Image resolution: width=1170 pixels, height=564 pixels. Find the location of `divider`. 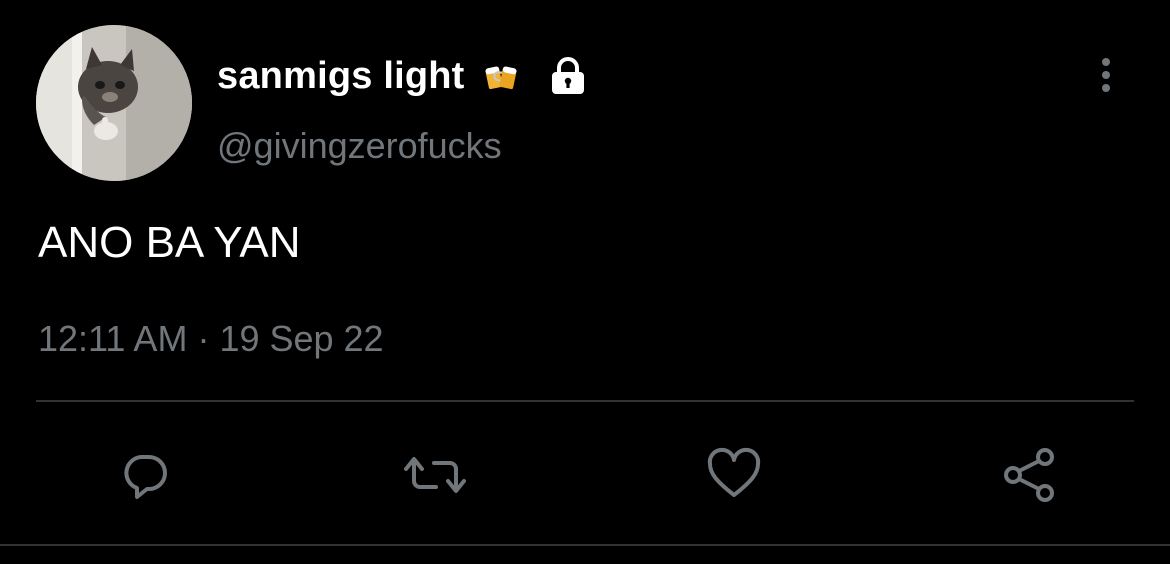

divider is located at coordinates (585, 401).